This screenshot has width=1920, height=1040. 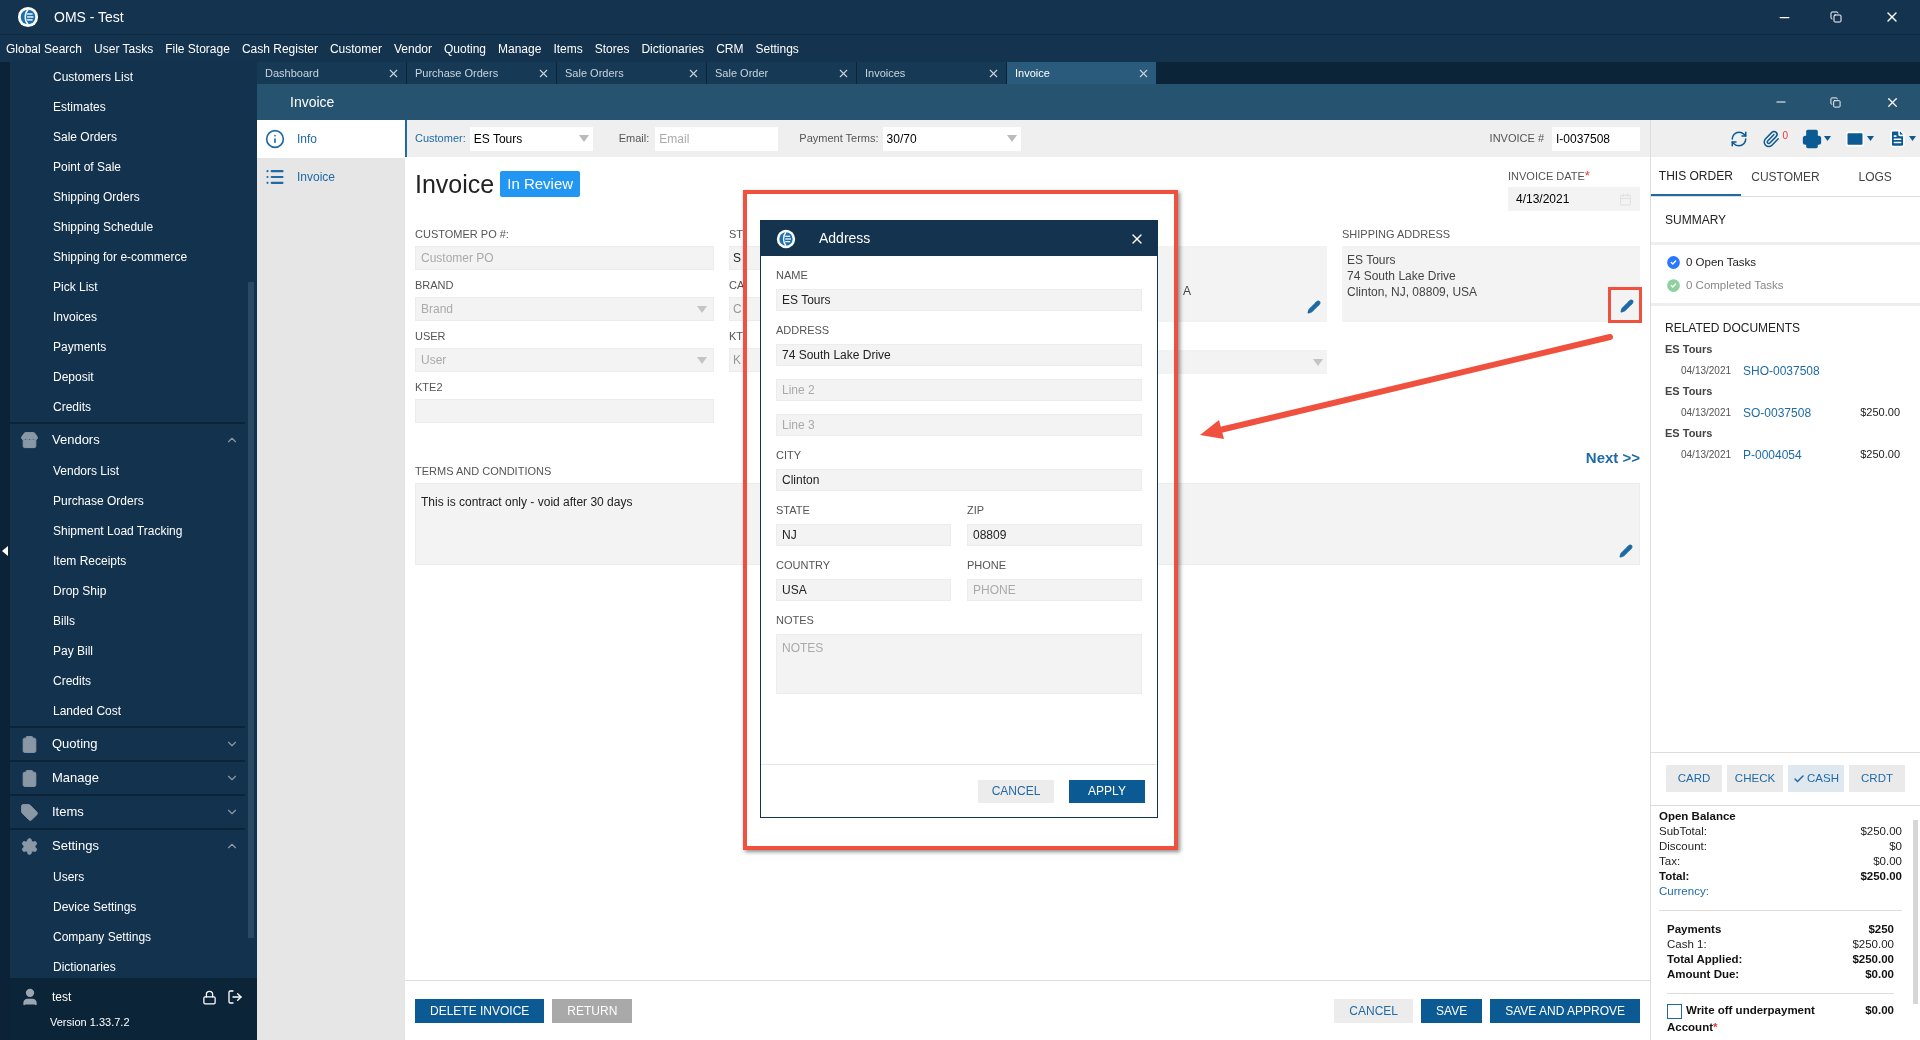 I want to click on payment-terms-dropdown: 30/70, so click(x=951, y=138).